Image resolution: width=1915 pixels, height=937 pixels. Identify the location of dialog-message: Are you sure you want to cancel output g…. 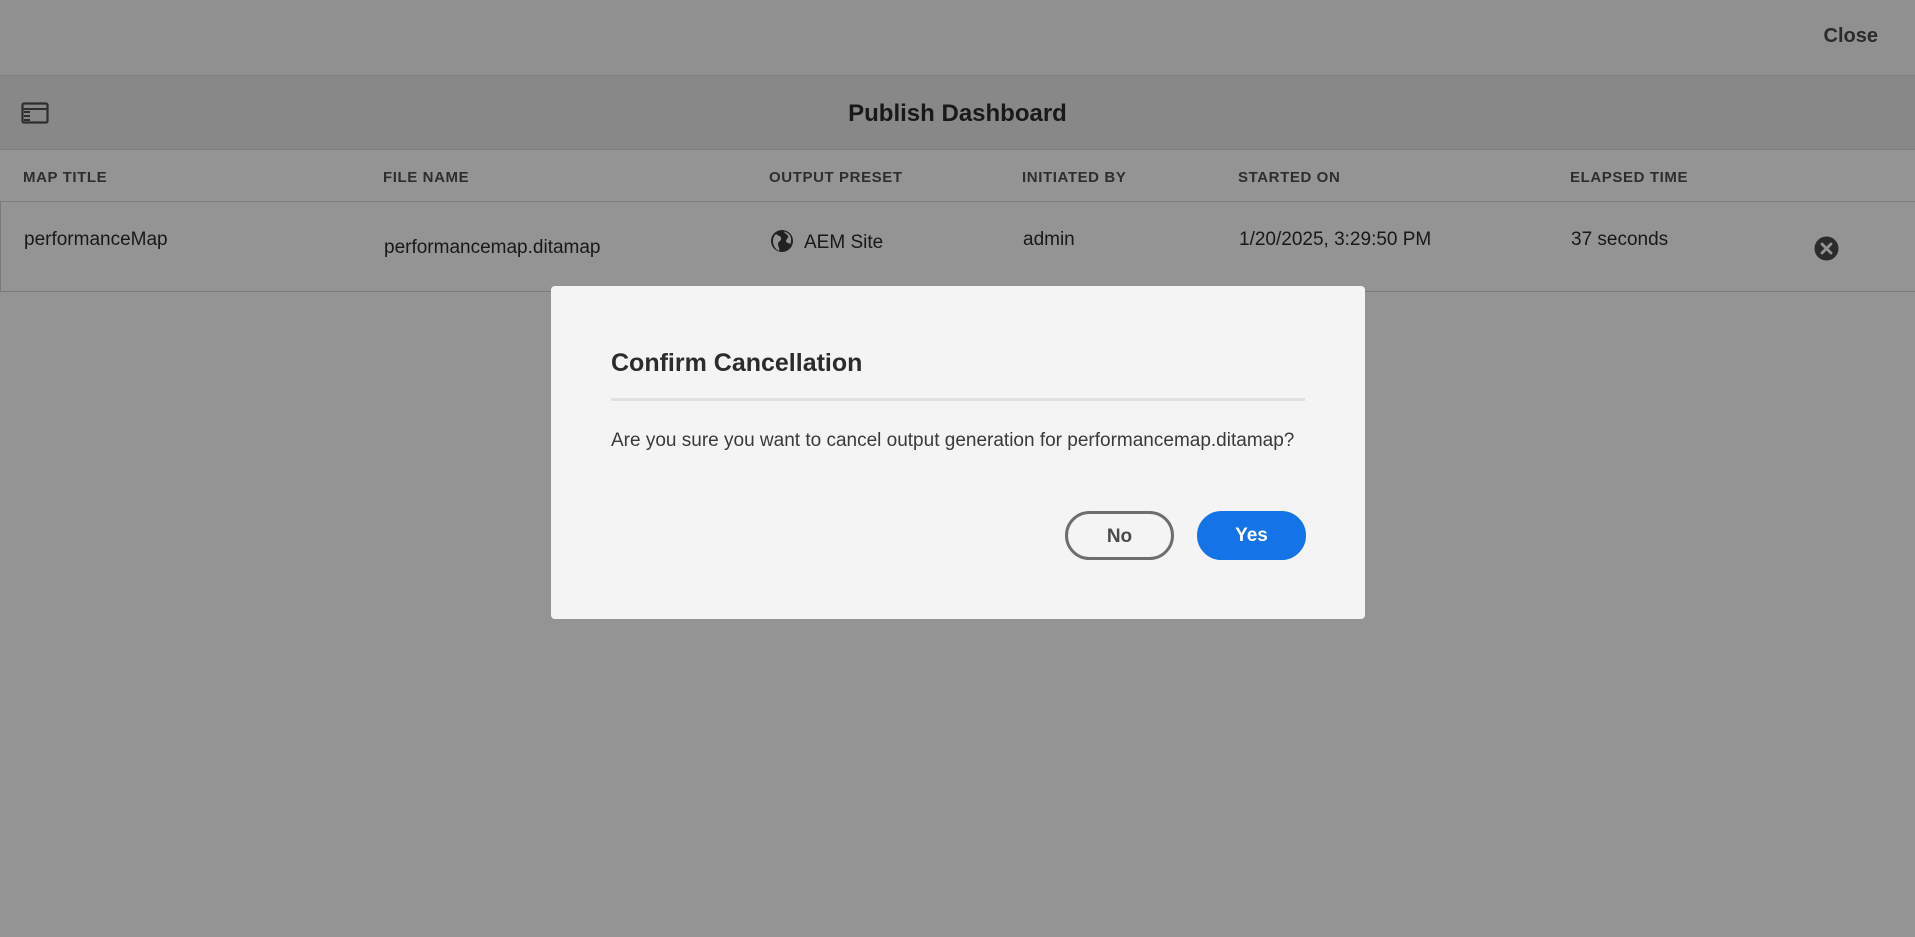
(953, 440).